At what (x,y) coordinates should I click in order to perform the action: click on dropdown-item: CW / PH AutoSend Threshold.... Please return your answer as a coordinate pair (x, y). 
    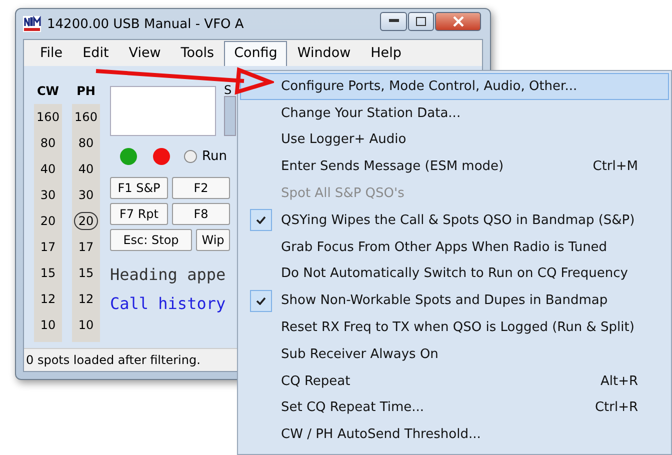
    Looking at the image, I should click on (454, 434).